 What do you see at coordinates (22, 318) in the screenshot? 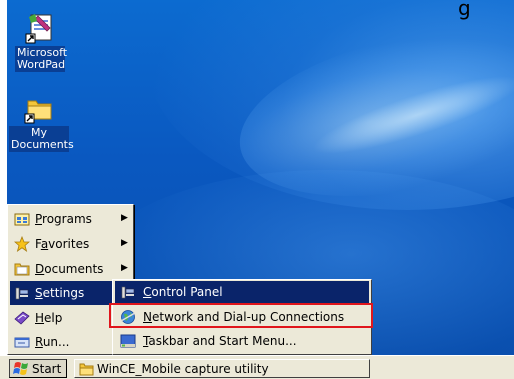
I see `help-icon` at bounding box center [22, 318].